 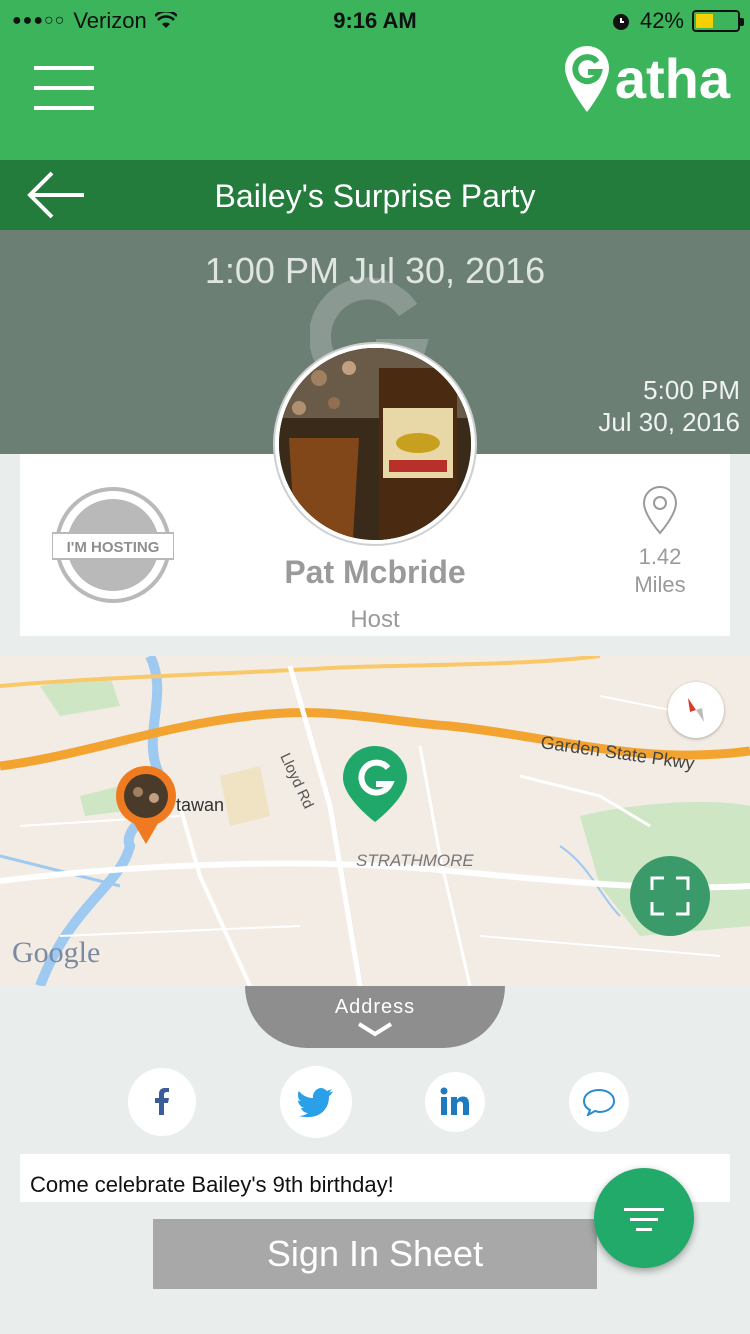 What do you see at coordinates (375, 270) in the screenshot?
I see `event-start-time: 1:00 PM Jul 30, 2016` at bounding box center [375, 270].